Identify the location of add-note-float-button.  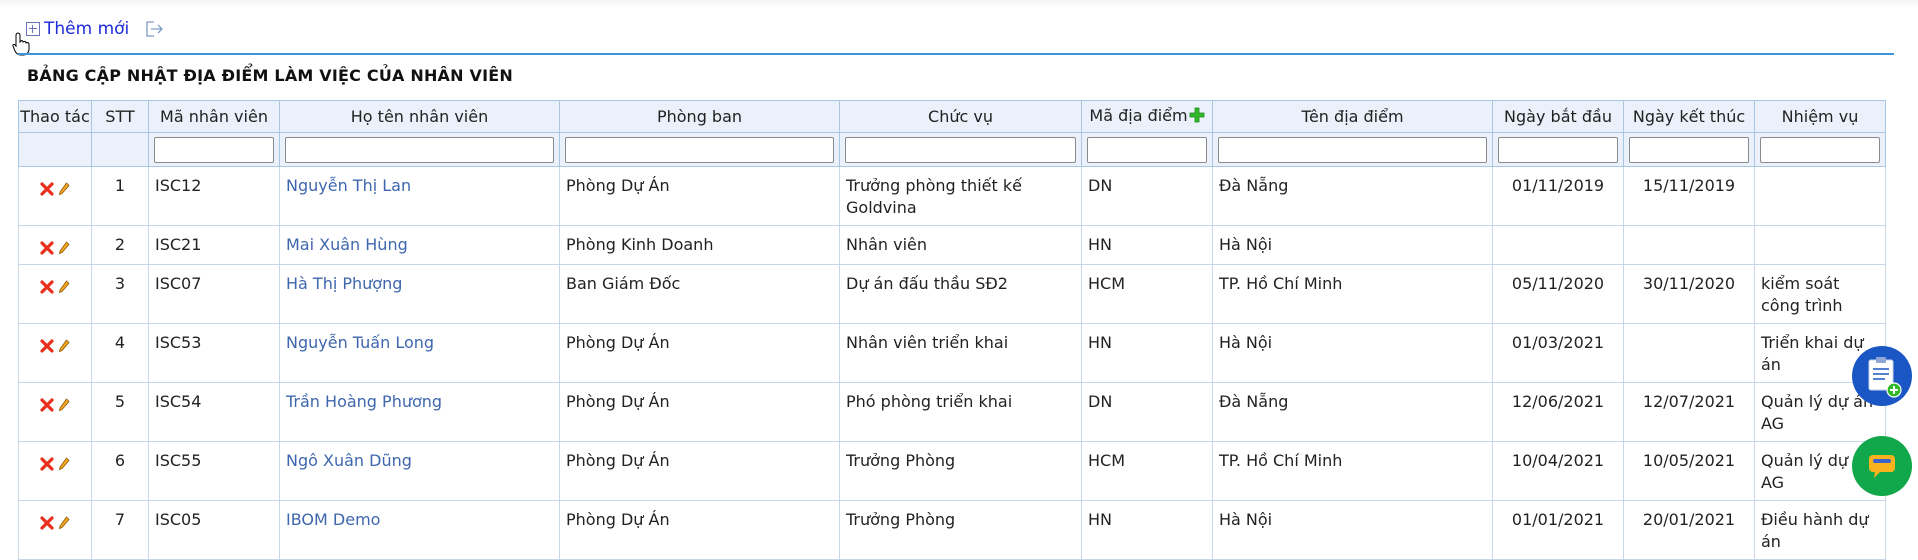
(1882, 376).